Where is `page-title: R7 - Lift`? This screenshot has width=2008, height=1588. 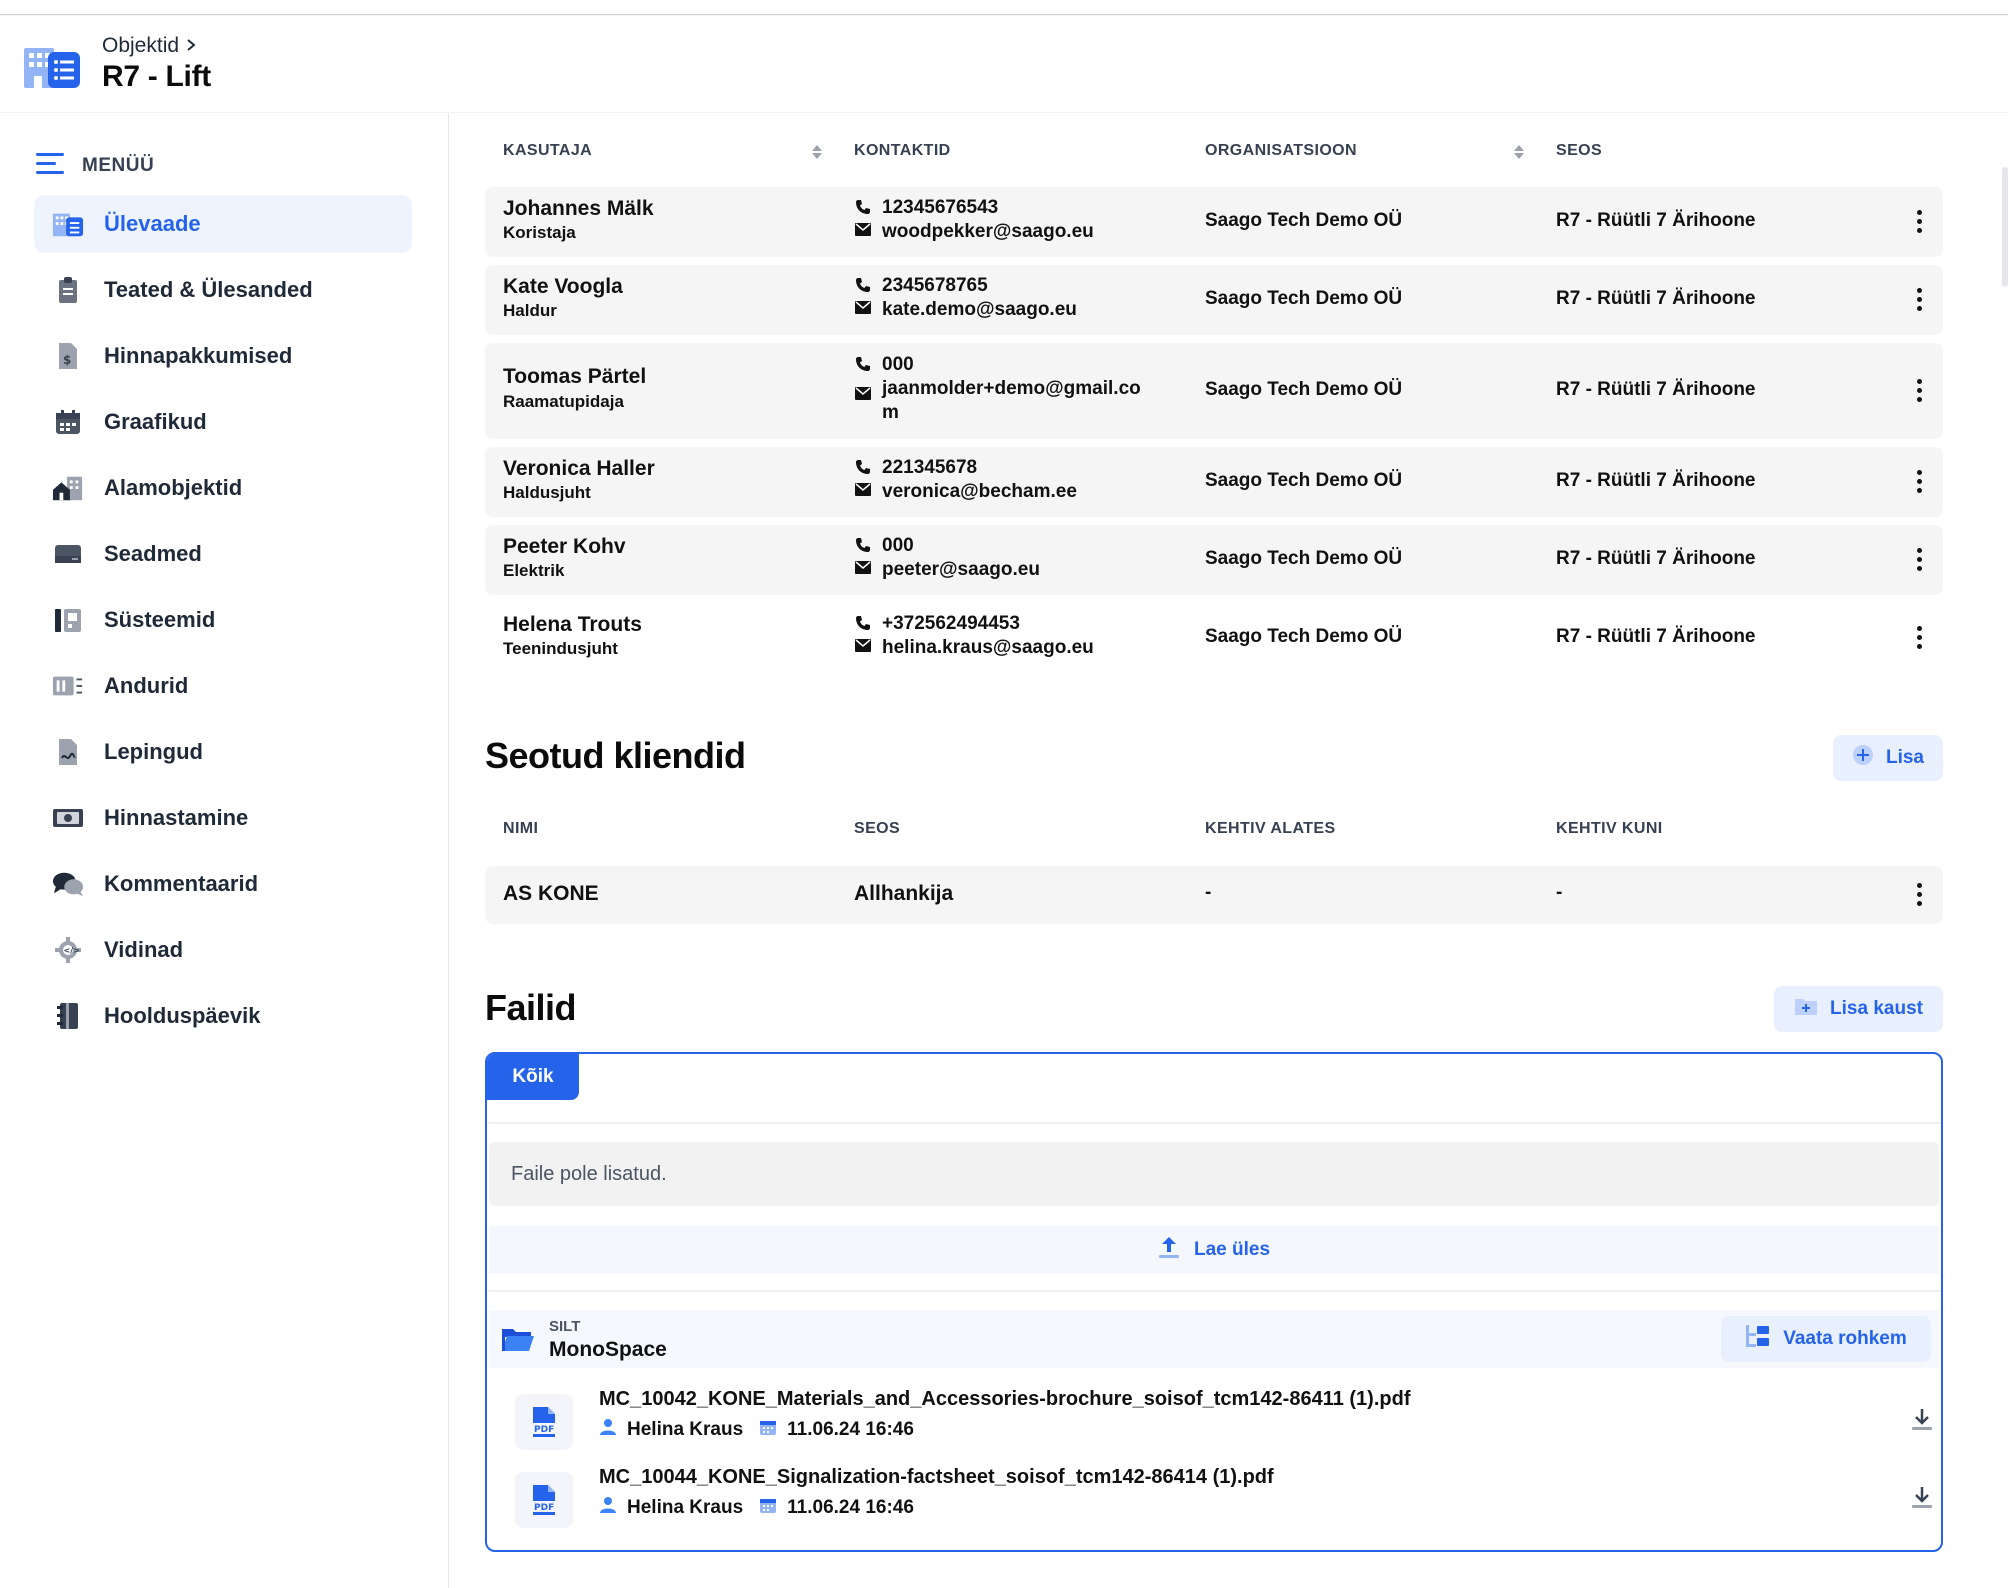 page-title: R7 - Lift is located at coordinates (156, 76).